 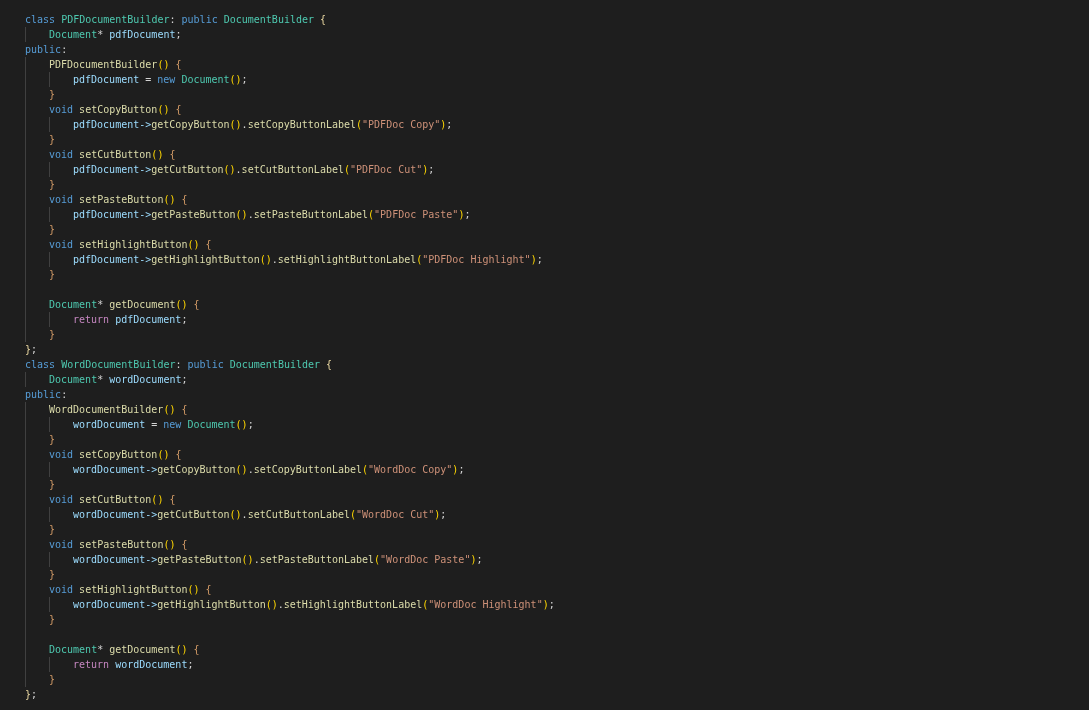 What do you see at coordinates (160, 80) in the screenshot?
I see `code-line: pdfDocument = new Document();` at bounding box center [160, 80].